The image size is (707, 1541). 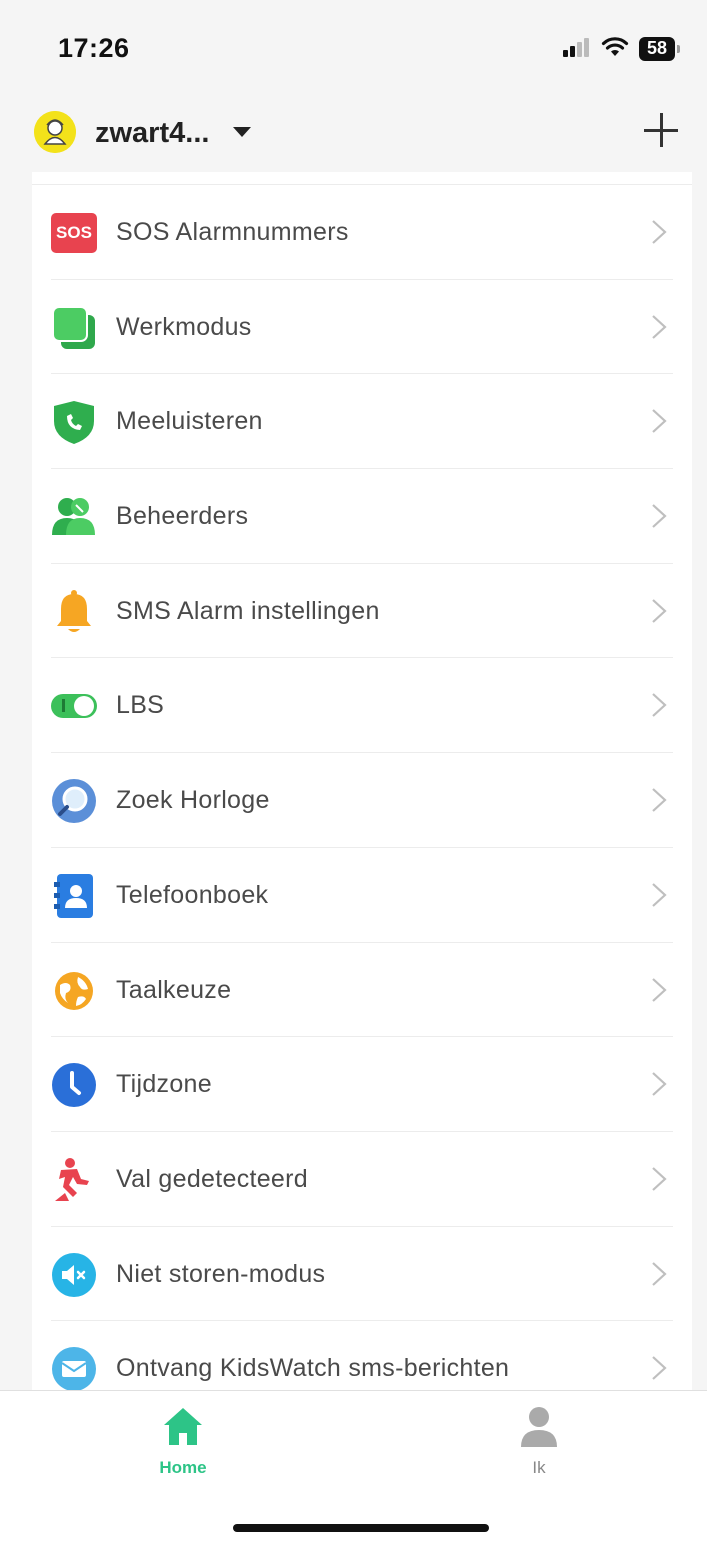 I want to click on battery-level: 58, so click(x=657, y=48).